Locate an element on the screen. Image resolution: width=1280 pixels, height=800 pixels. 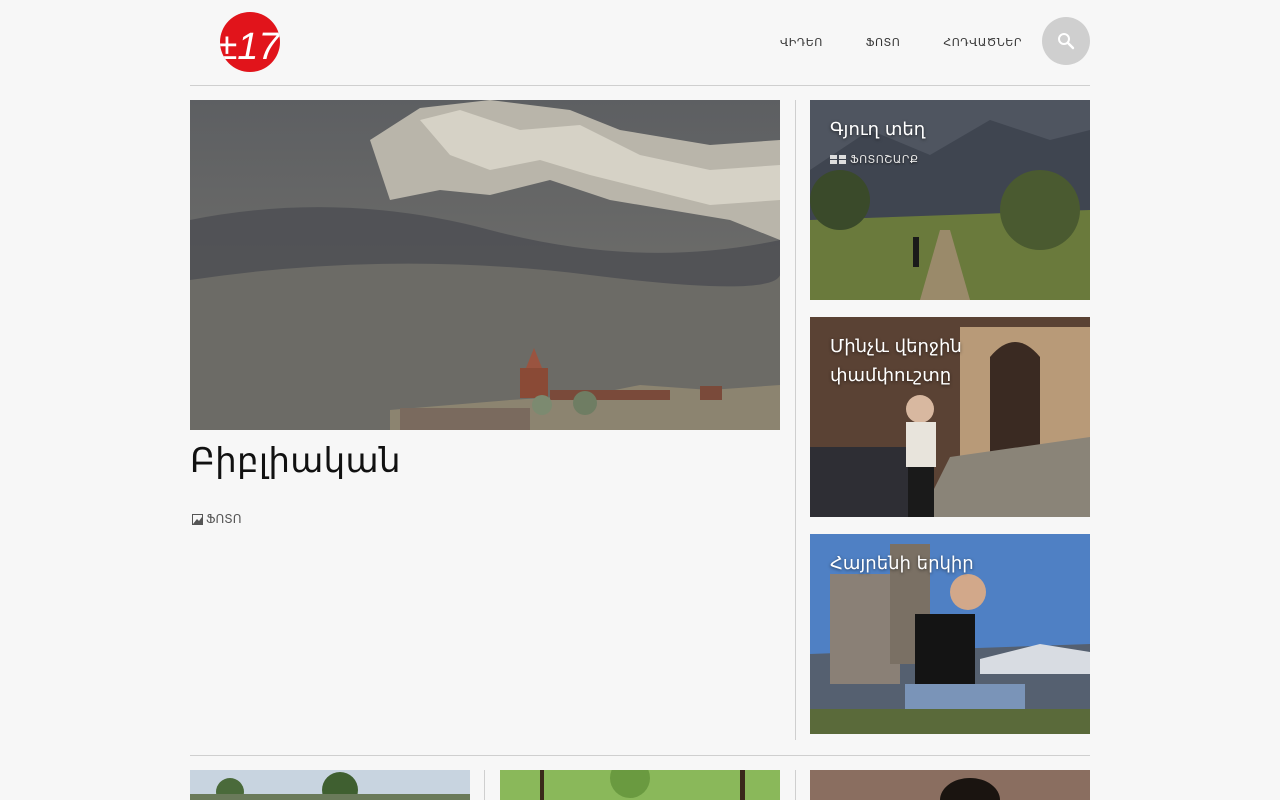
card-title: Հայրենի երկիր is located at coordinates (902, 563).